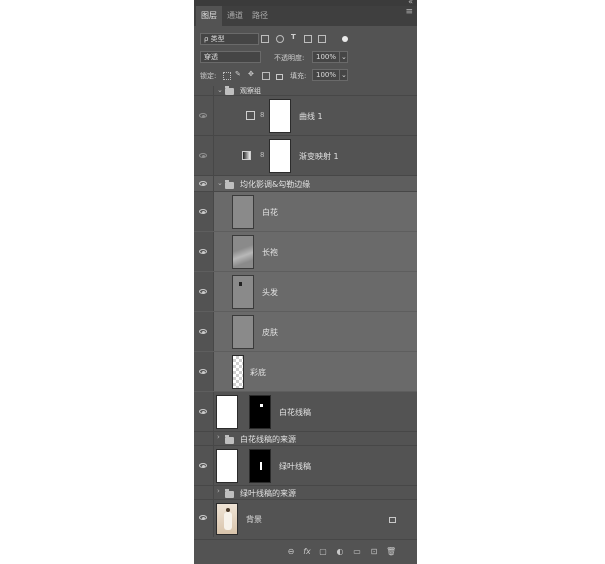 The height and width of the screenshot is (564, 605). Describe the element at coordinates (305, 252) in the screenshot. I see `layer-robe: 长袍` at that location.